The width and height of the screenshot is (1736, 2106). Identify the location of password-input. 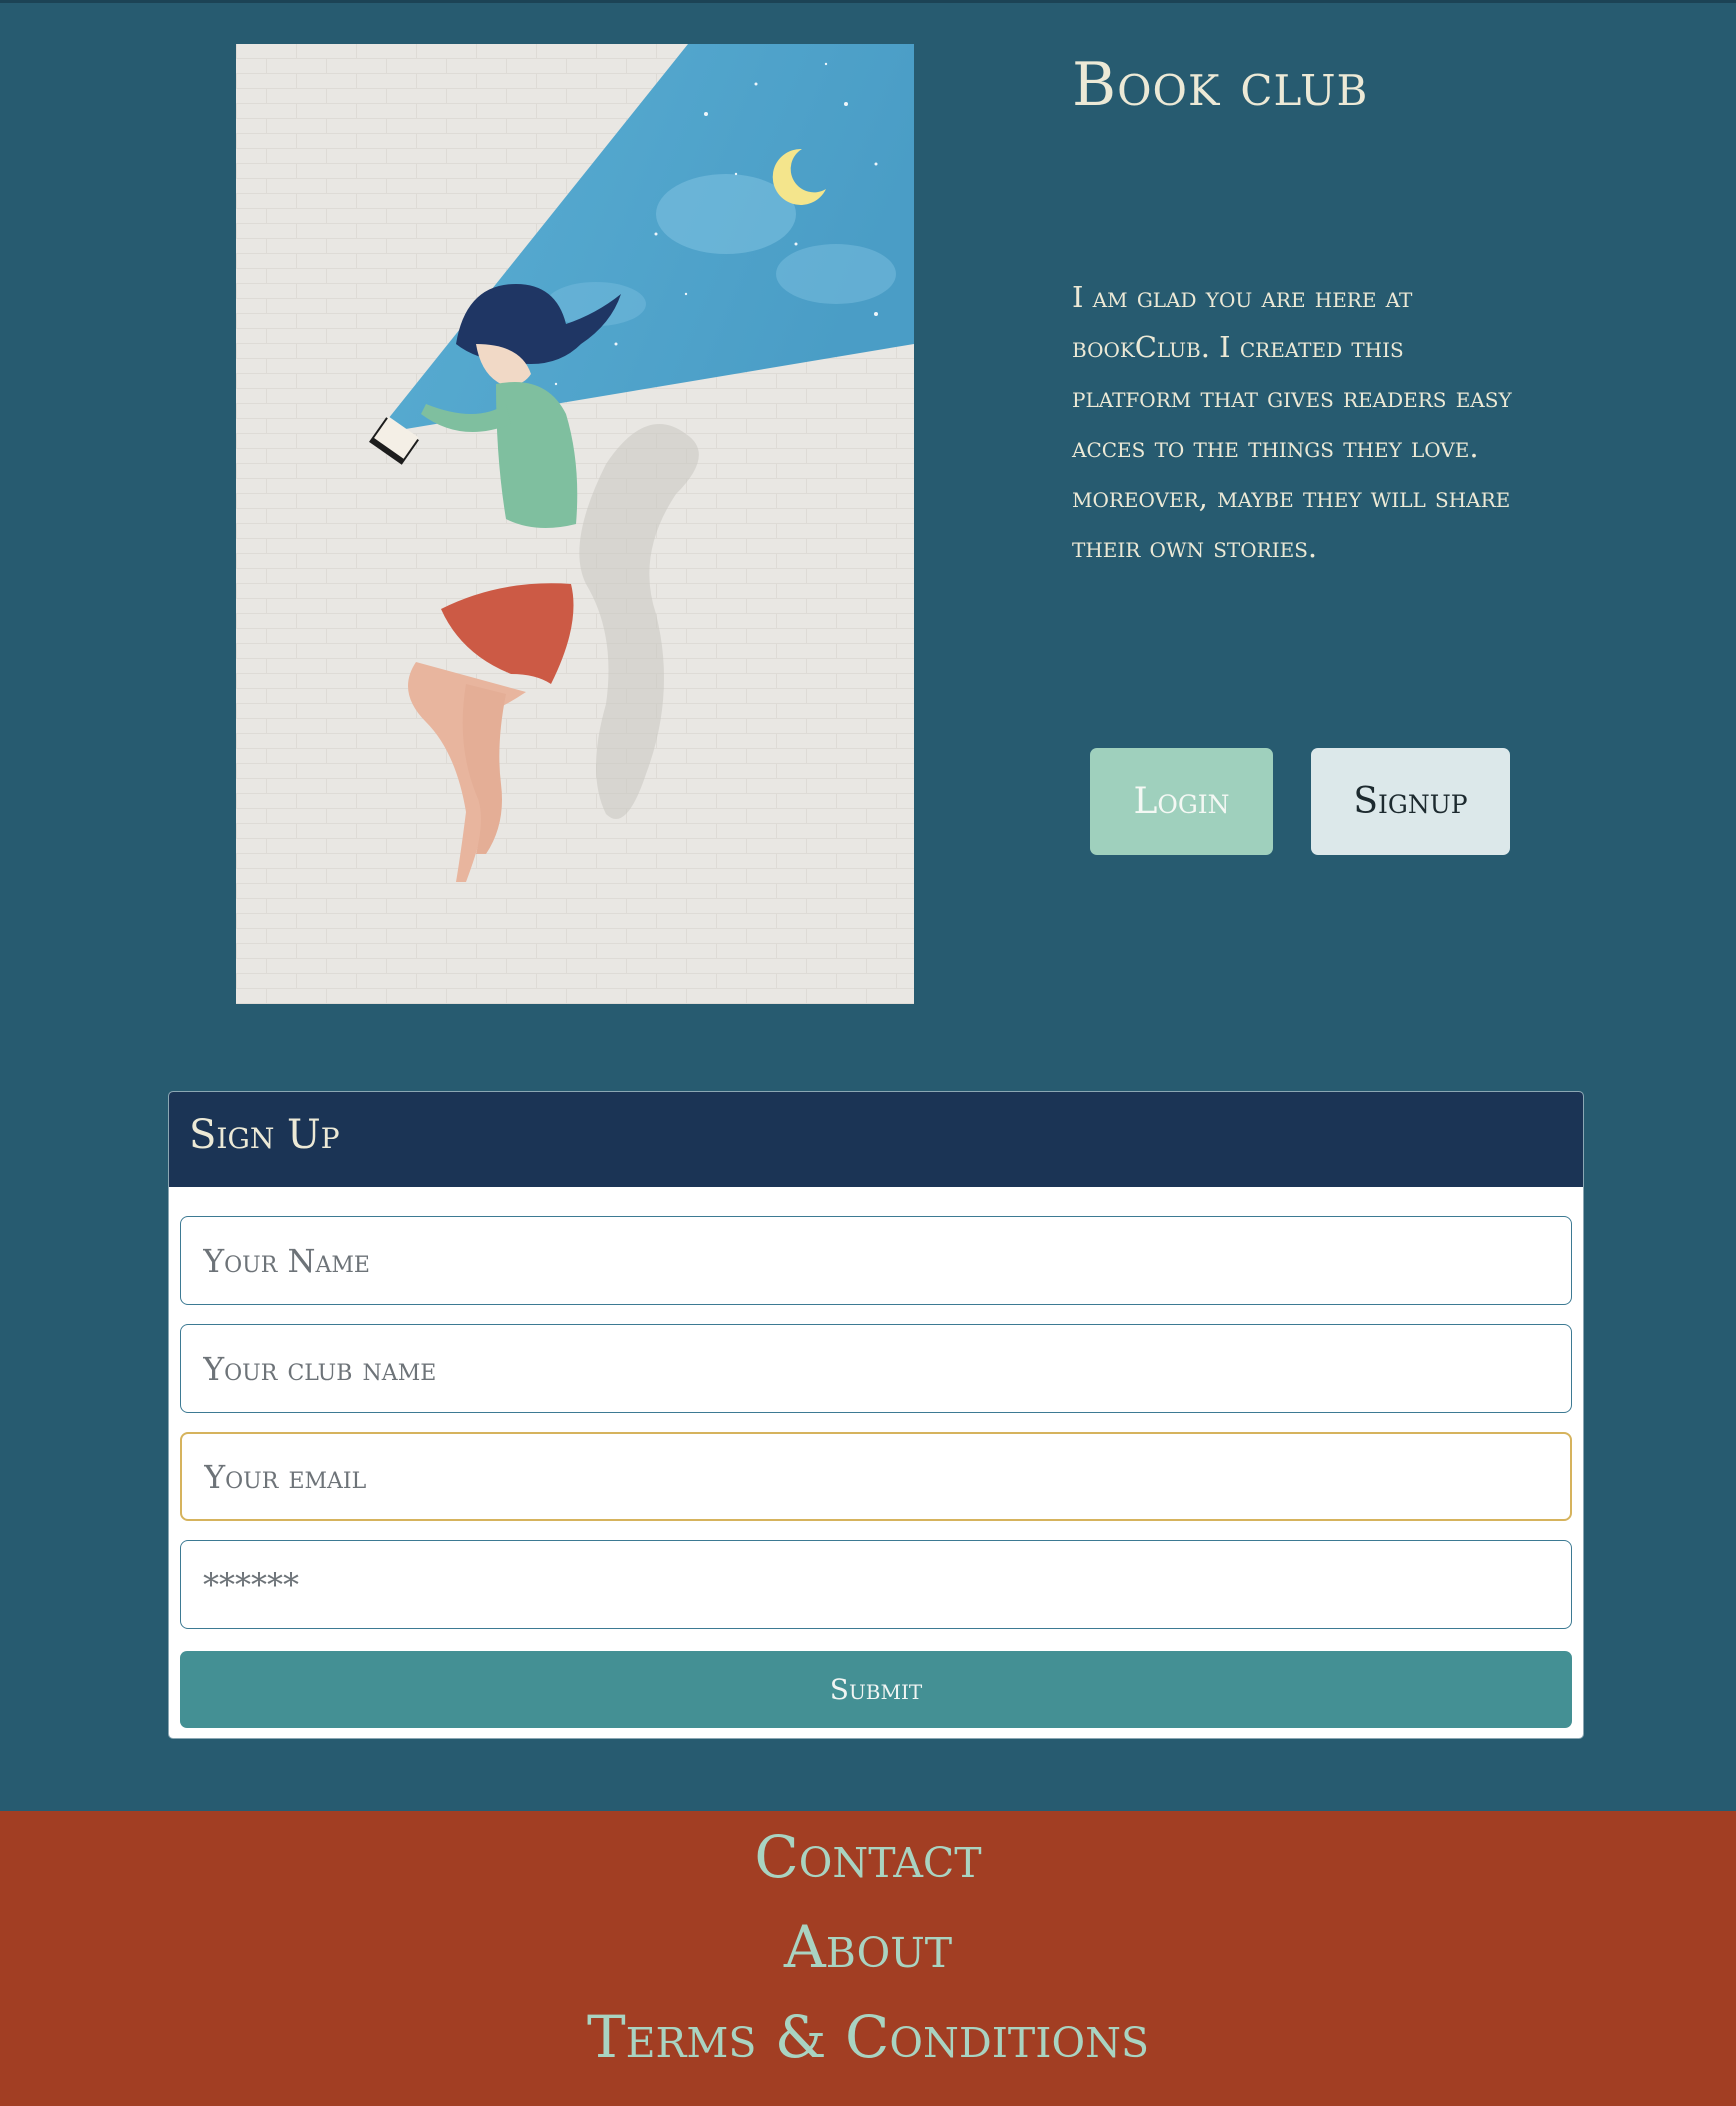
(876, 1584).